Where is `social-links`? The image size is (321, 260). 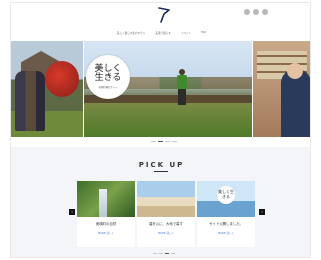
social-links is located at coordinates (256, 12).